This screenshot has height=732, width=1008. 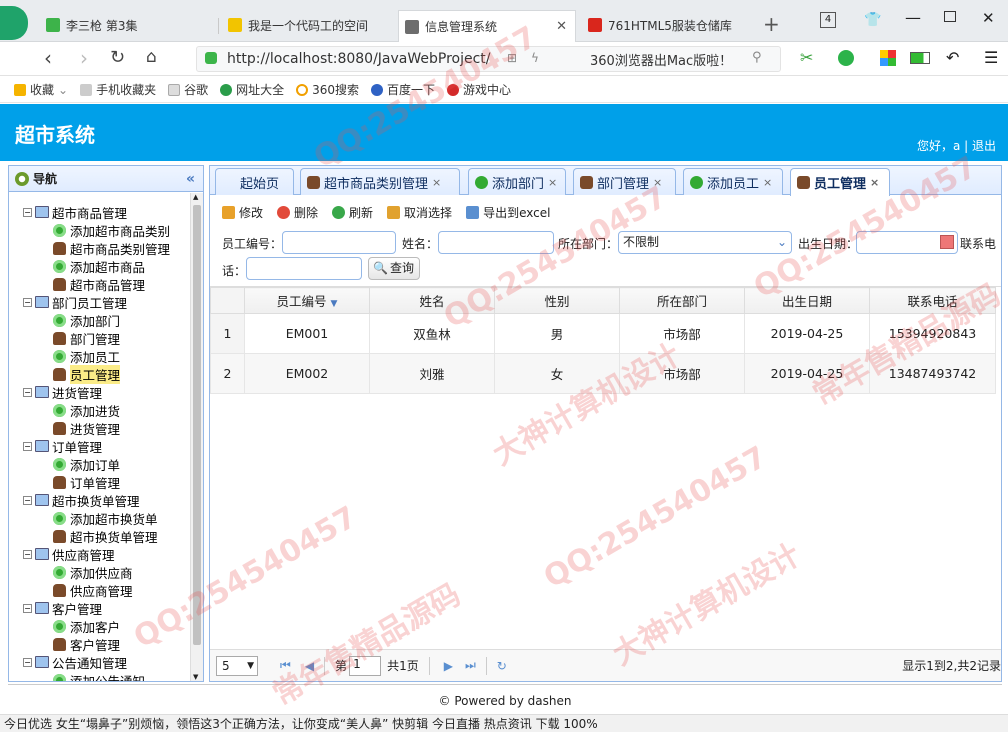 What do you see at coordinates (100, 428) in the screenshot?
I see `nav-item: 进货管理` at bounding box center [100, 428].